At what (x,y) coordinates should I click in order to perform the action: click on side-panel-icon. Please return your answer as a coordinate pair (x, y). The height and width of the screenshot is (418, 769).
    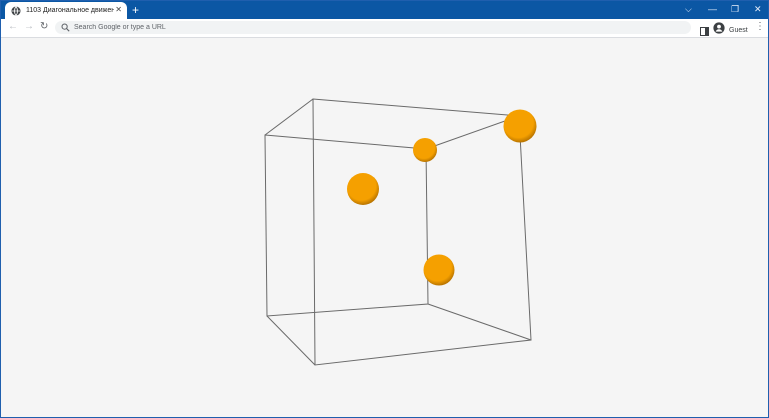
    Looking at the image, I should click on (704, 29).